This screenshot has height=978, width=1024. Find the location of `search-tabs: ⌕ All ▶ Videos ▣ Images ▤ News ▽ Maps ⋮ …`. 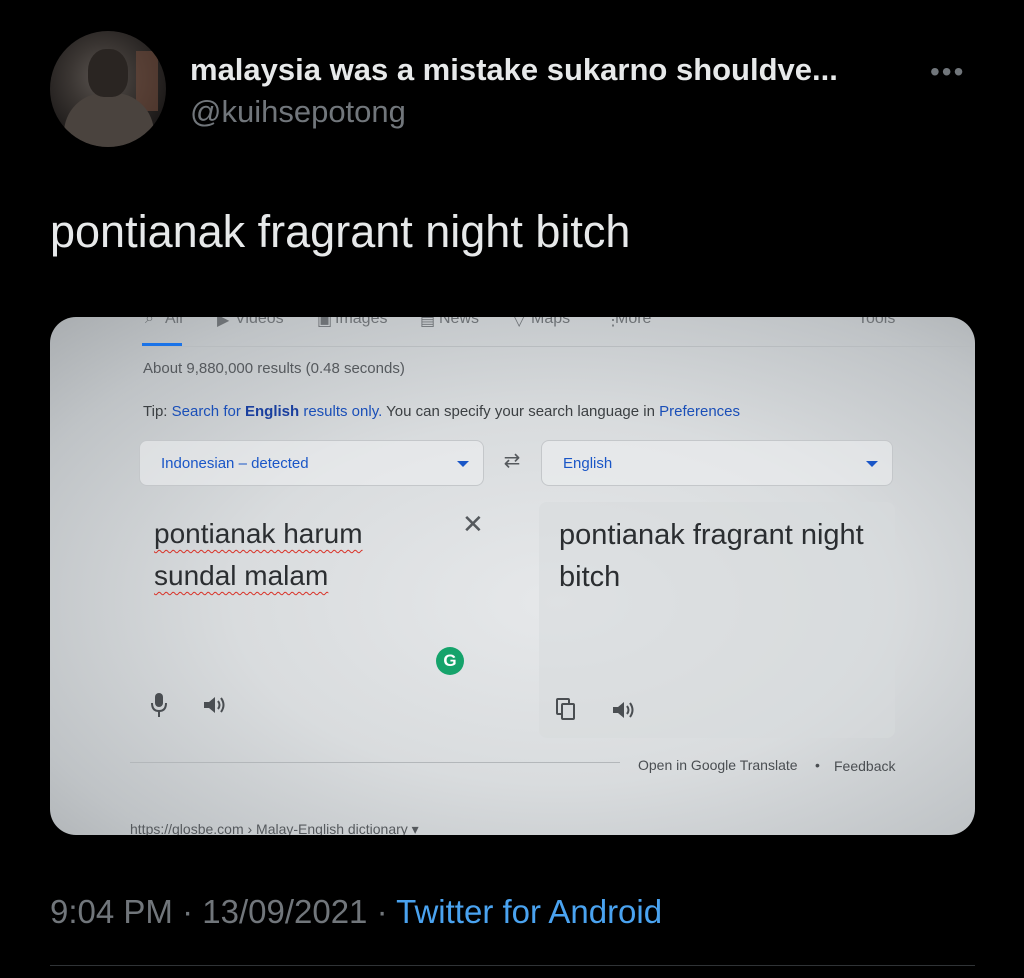

search-tabs: ⌕ All ▶ Videos ▣ Images ▤ News ▽ Maps ⋮ … is located at coordinates (545, 326).